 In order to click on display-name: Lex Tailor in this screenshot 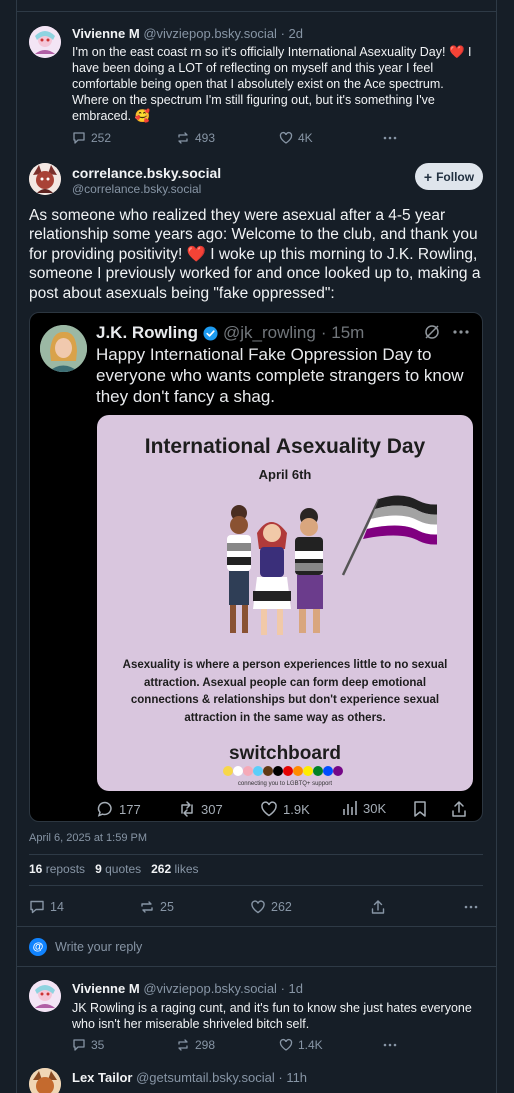, I will do `click(102, 1077)`.